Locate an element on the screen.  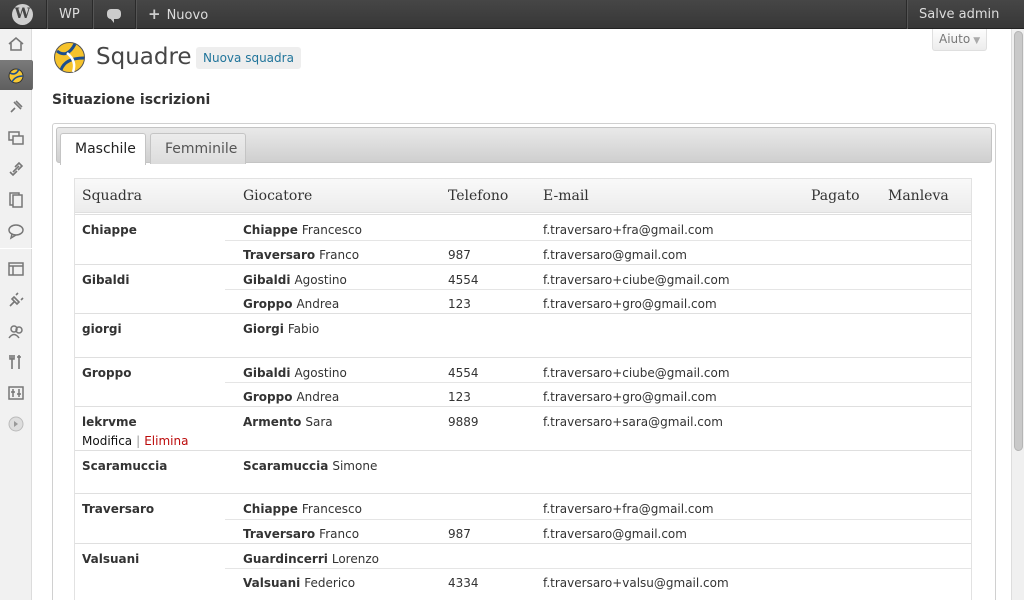
volleyball-icon is located at coordinates (69, 57).